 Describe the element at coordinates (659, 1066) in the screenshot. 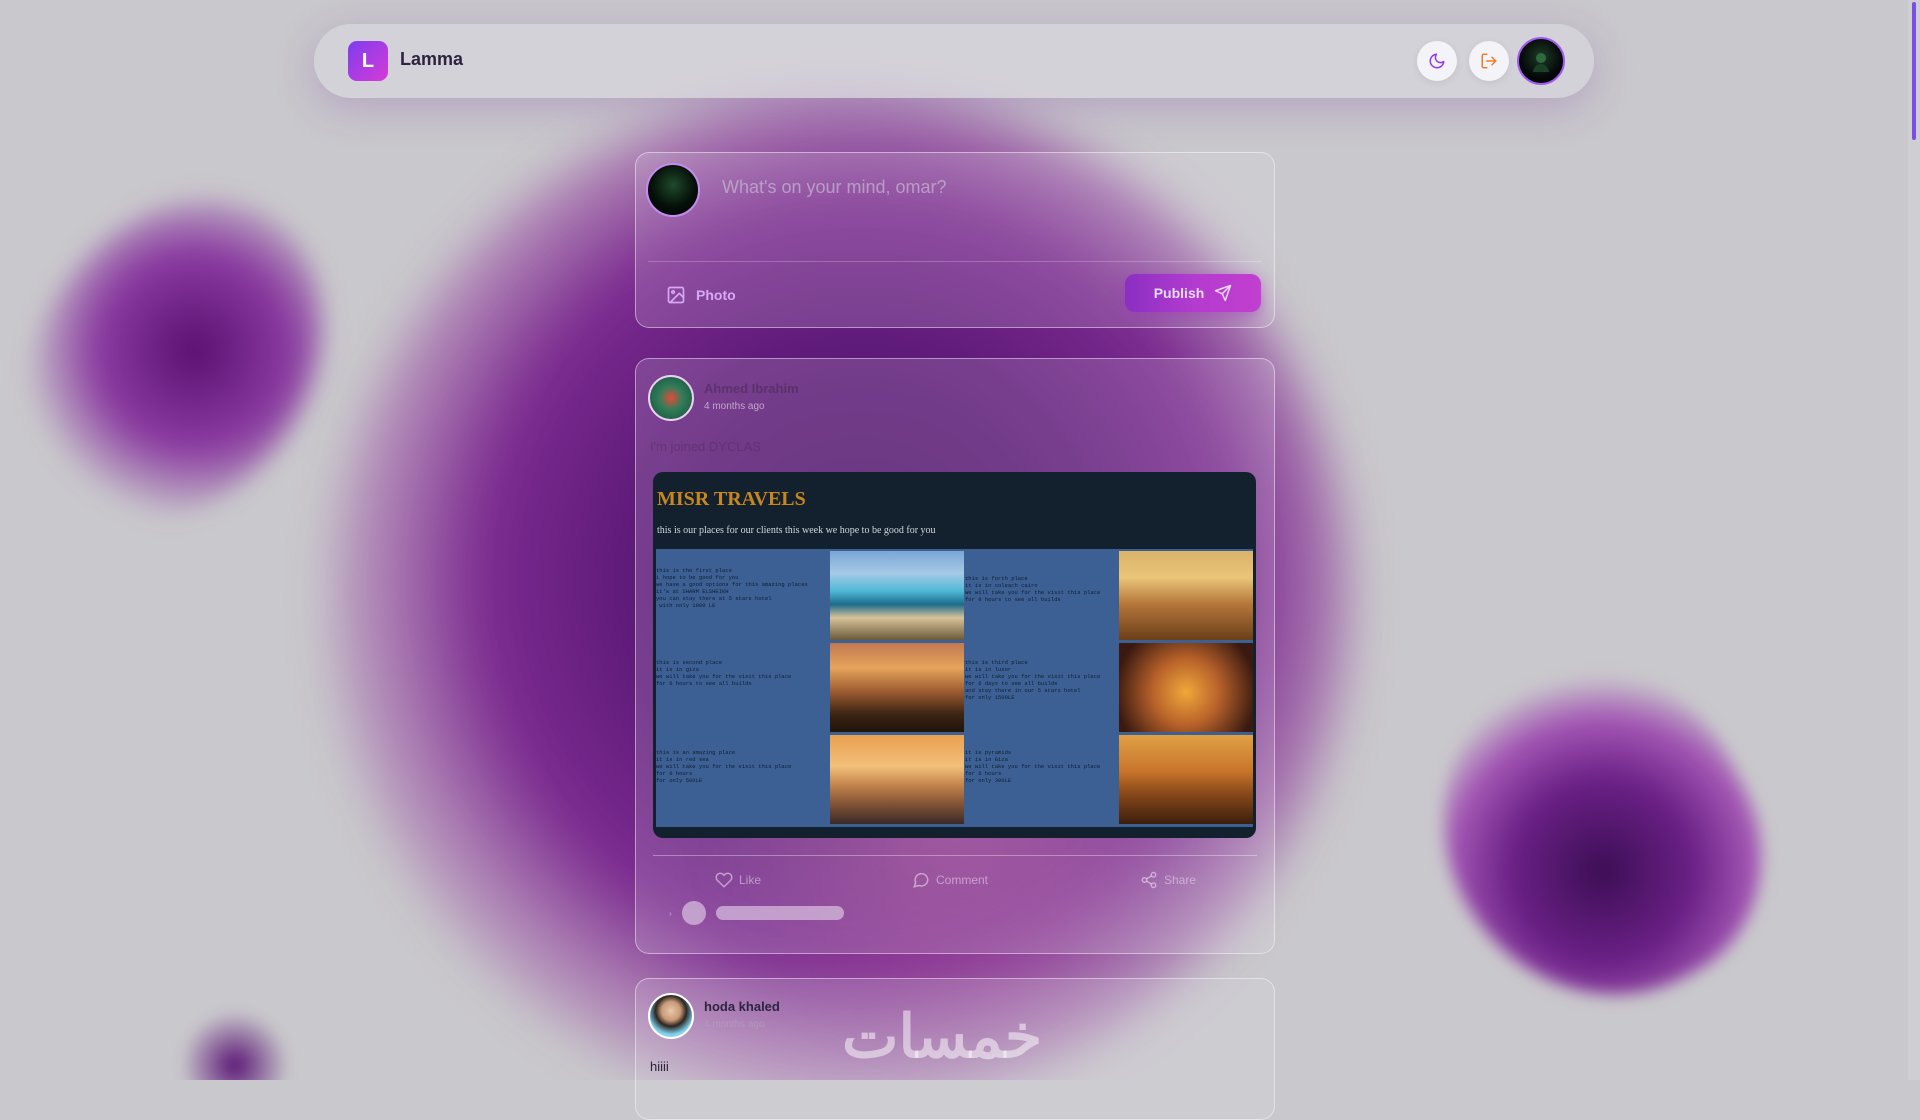

I see `post-text: hiiii` at that location.